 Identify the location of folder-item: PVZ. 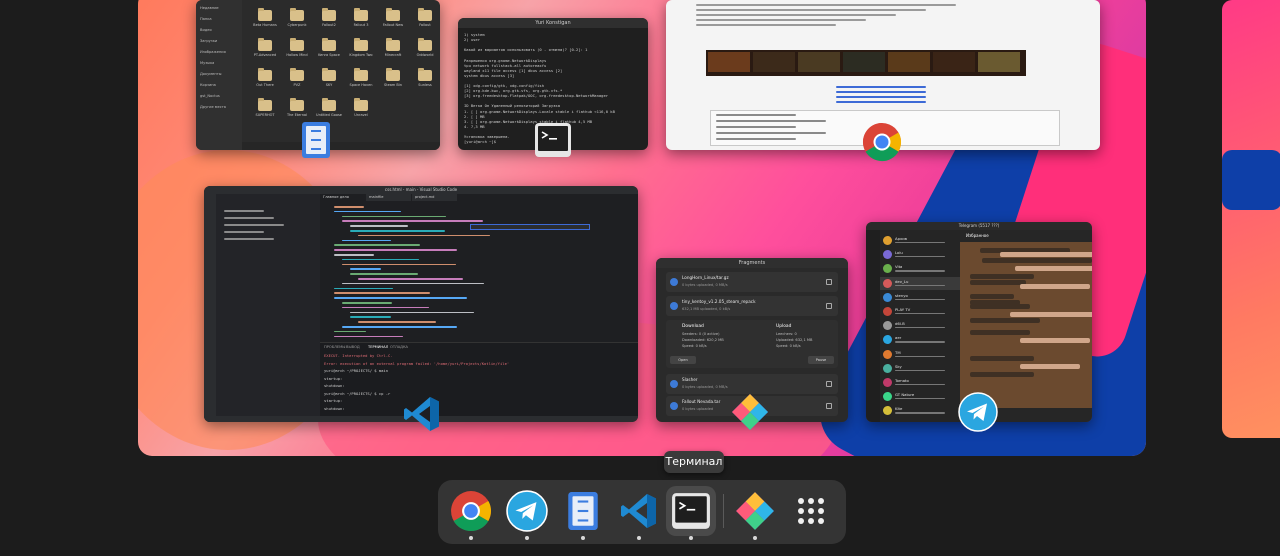
(297, 82).